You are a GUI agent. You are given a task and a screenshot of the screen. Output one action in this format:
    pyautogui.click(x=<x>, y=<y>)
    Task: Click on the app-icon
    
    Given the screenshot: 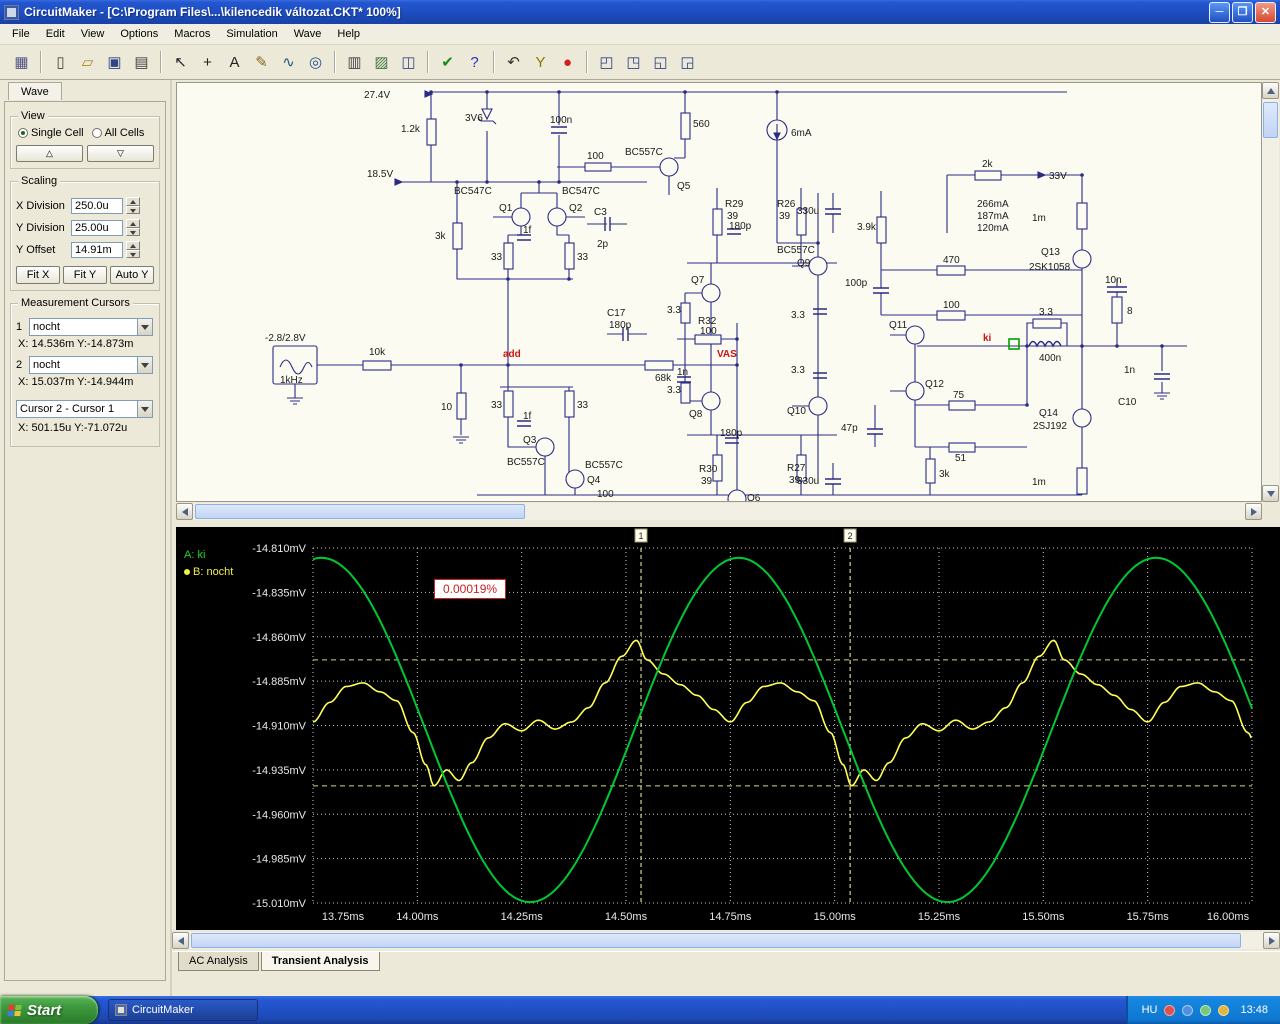 What is the action you would take?
    pyautogui.click(x=11, y=12)
    